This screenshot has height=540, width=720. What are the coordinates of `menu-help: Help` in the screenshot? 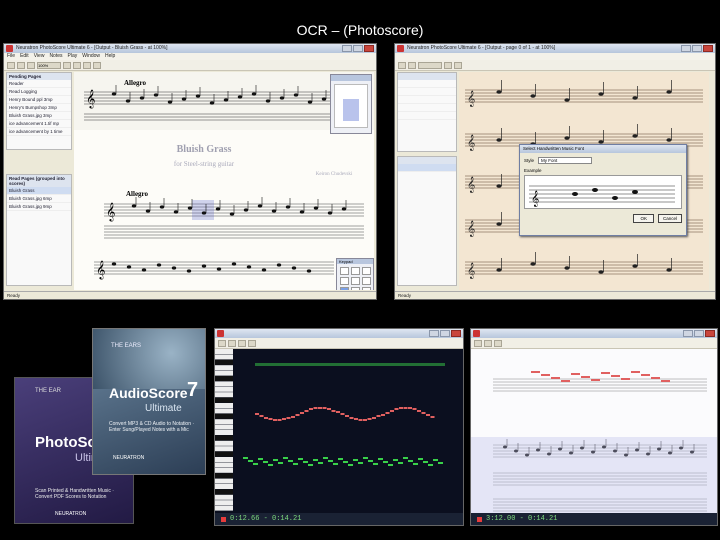 It's located at (110, 56).